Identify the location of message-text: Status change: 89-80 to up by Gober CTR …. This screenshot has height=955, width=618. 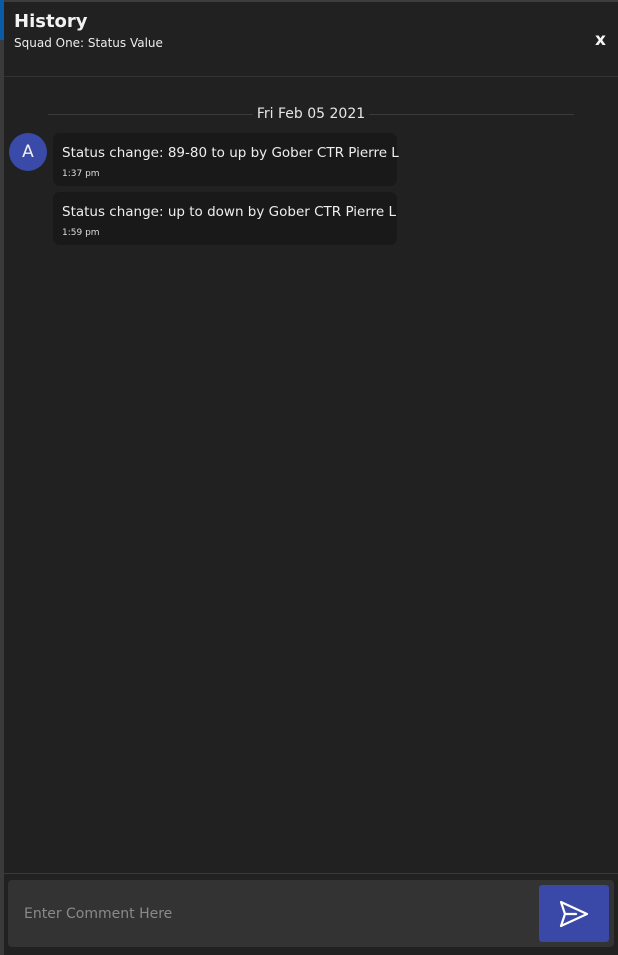
(230, 153).